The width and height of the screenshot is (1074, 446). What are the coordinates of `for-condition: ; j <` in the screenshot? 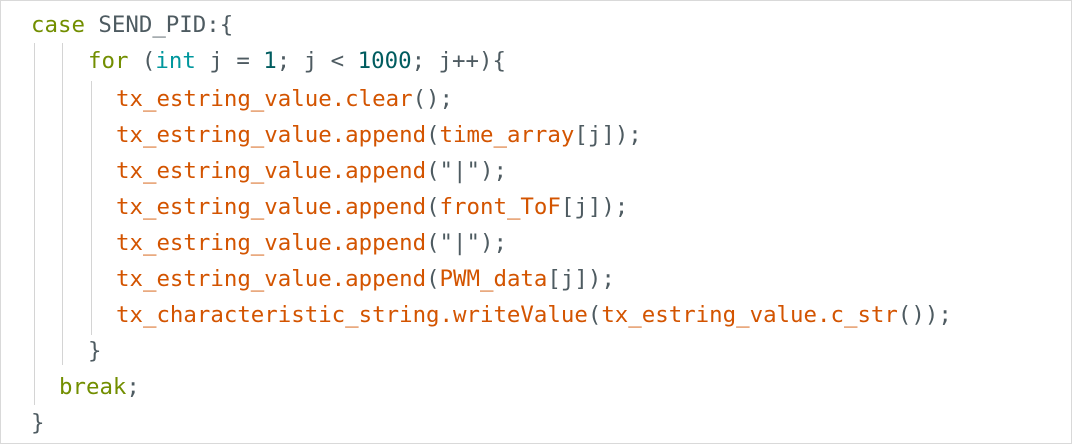 It's located at (317, 61).